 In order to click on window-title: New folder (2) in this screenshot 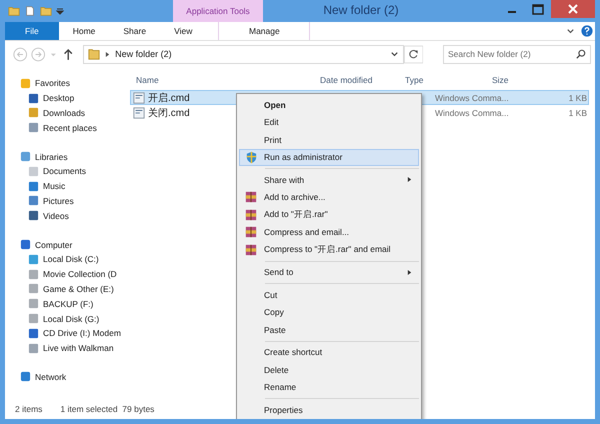, I will do `click(361, 10)`.